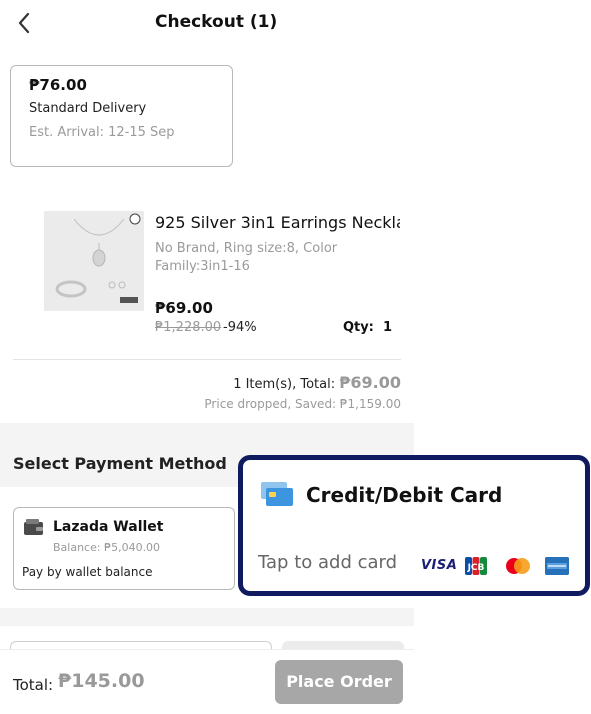 The height and width of the screenshot is (714, 591). What do you see at coordinates (339, 682) in the screenshot?
I see `place-order-button: Place Order` at bounding box center [339, 682].